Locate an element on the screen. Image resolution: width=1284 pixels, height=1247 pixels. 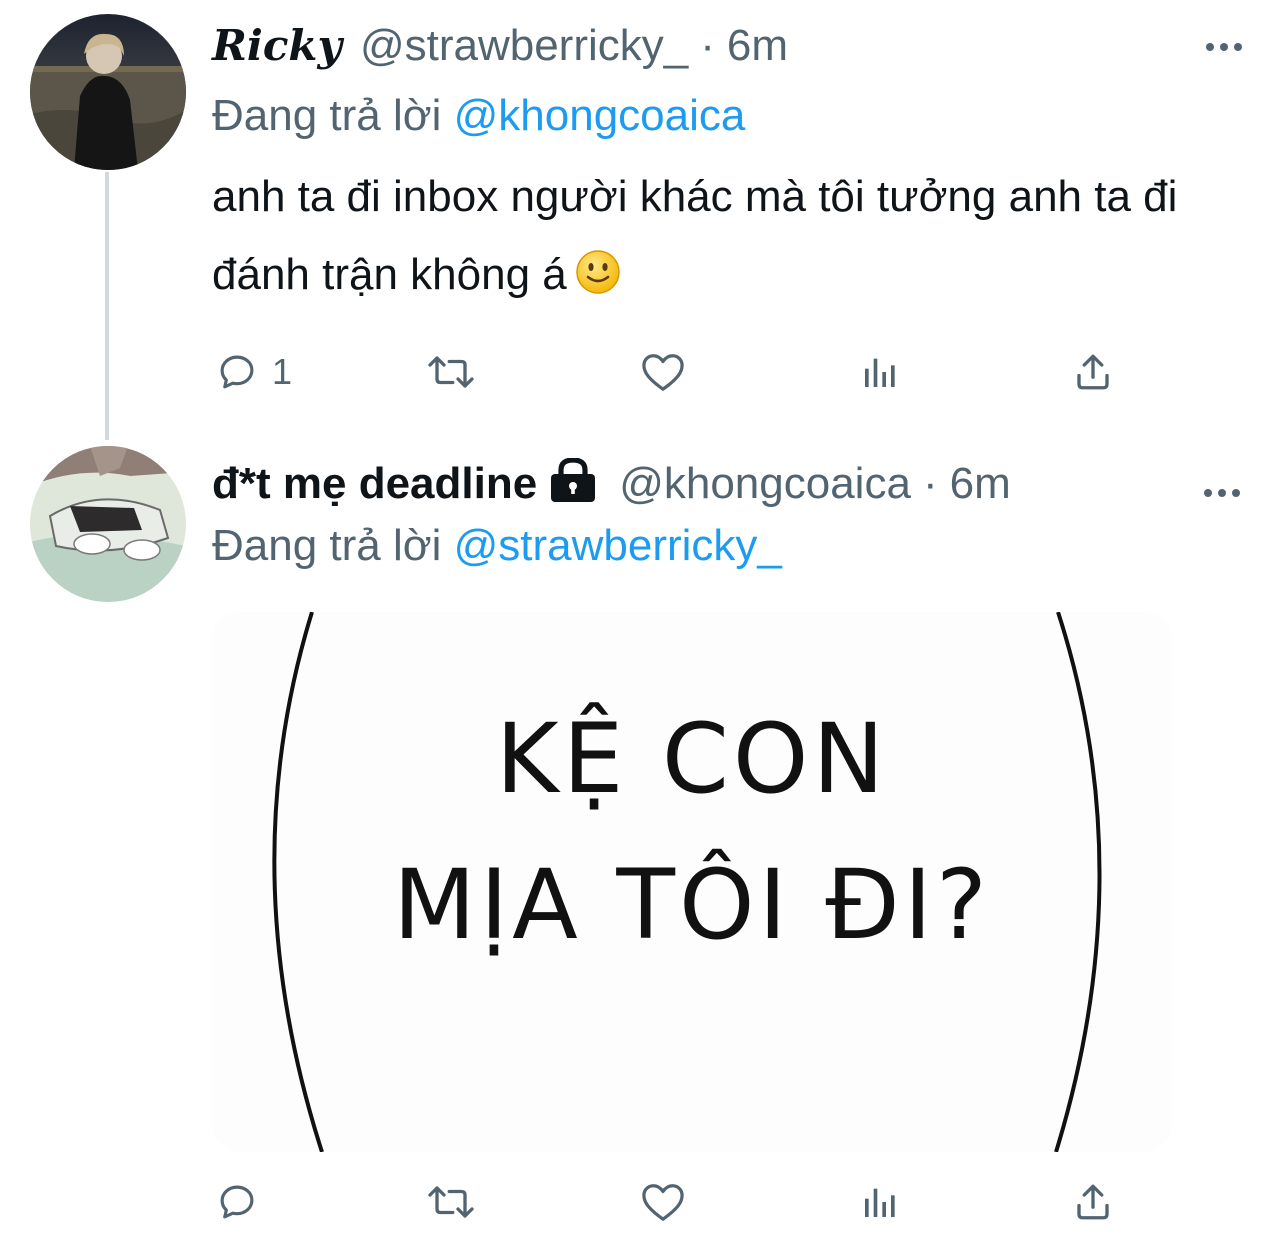
reply-button is located at coordinates (244, 1202).